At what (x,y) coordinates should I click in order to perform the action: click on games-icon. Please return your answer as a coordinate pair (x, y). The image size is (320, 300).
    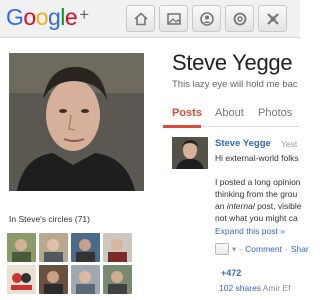
    Looking at the image, I should click on (272, 18).